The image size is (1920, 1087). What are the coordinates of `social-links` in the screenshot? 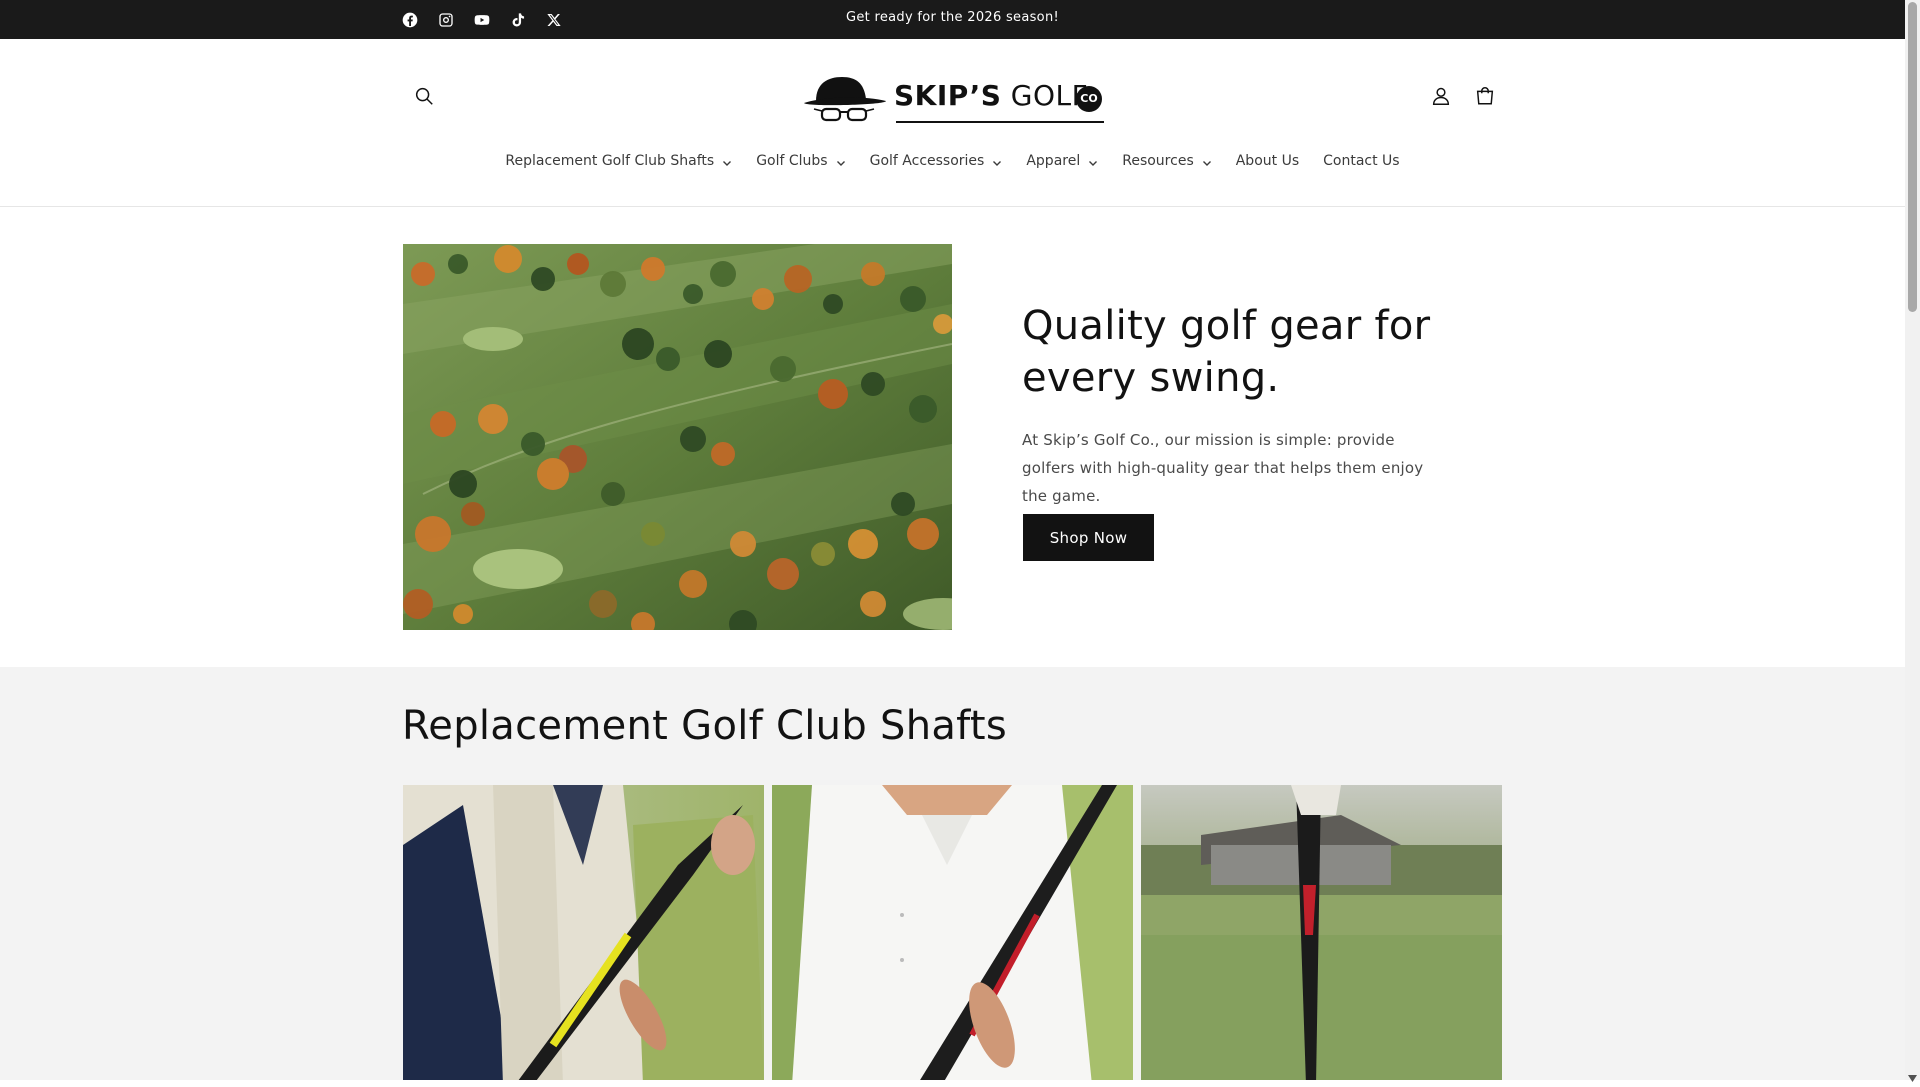 It's located at (481, 19).